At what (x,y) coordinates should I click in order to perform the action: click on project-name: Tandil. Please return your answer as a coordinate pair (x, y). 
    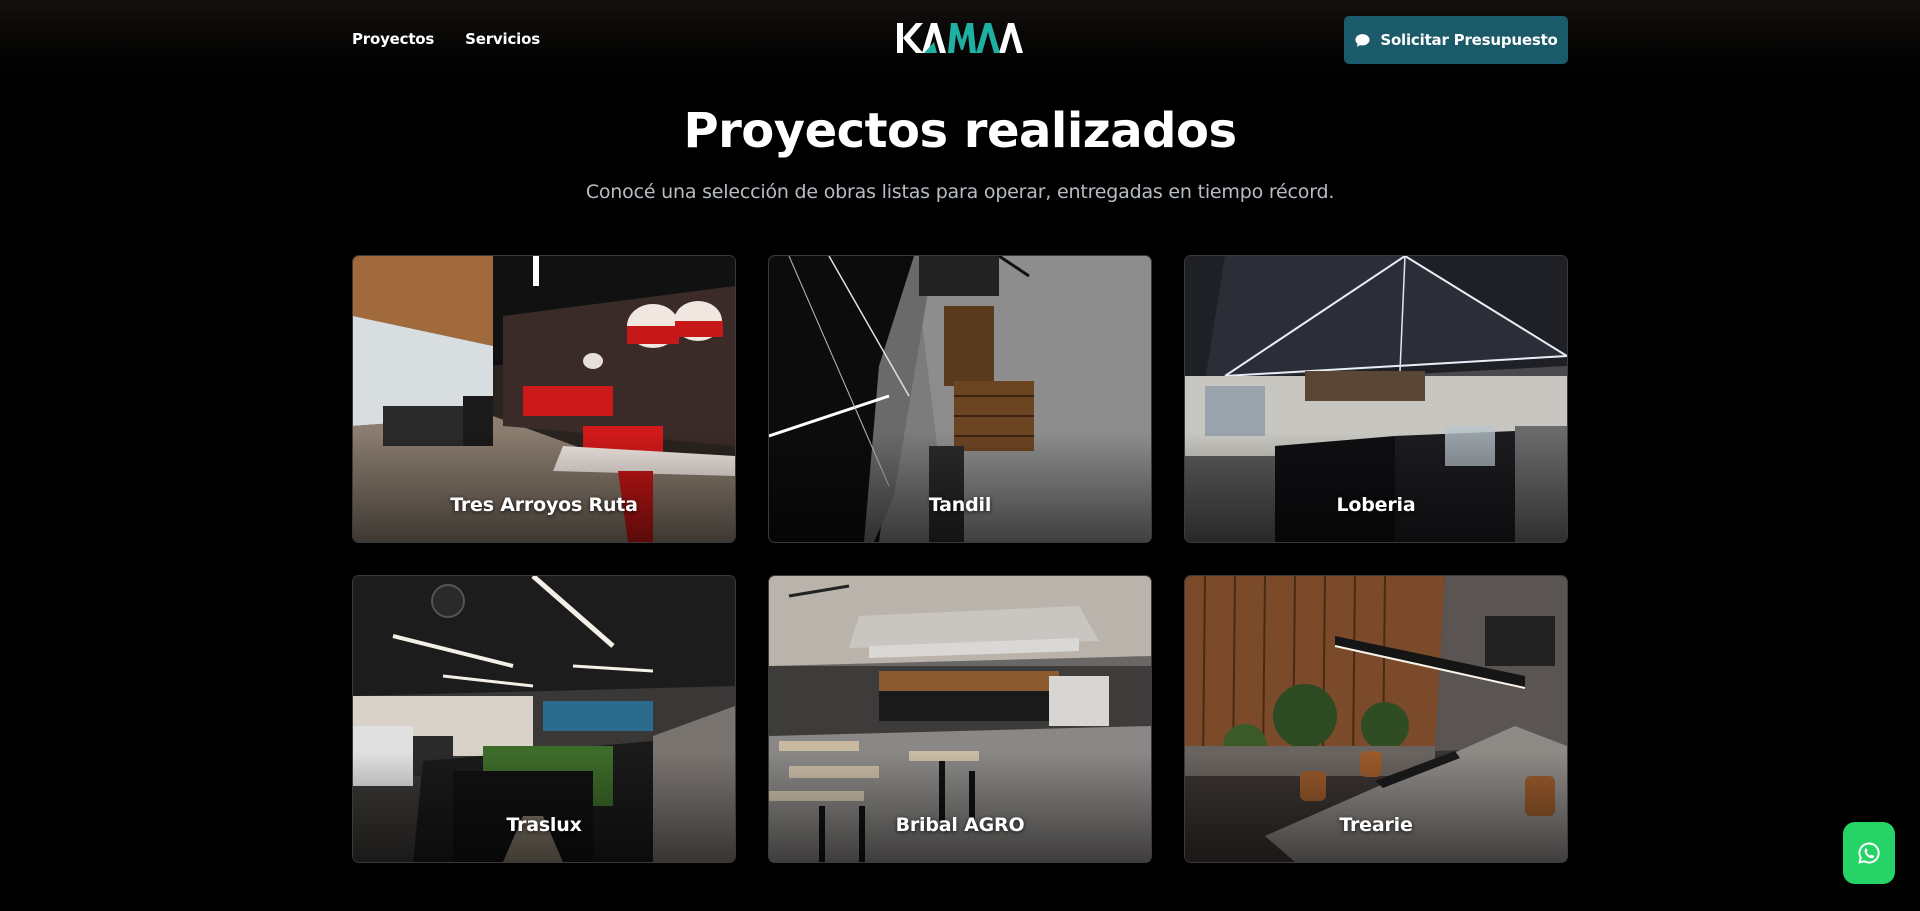
    Looking at the image, I should click on (960, 505).